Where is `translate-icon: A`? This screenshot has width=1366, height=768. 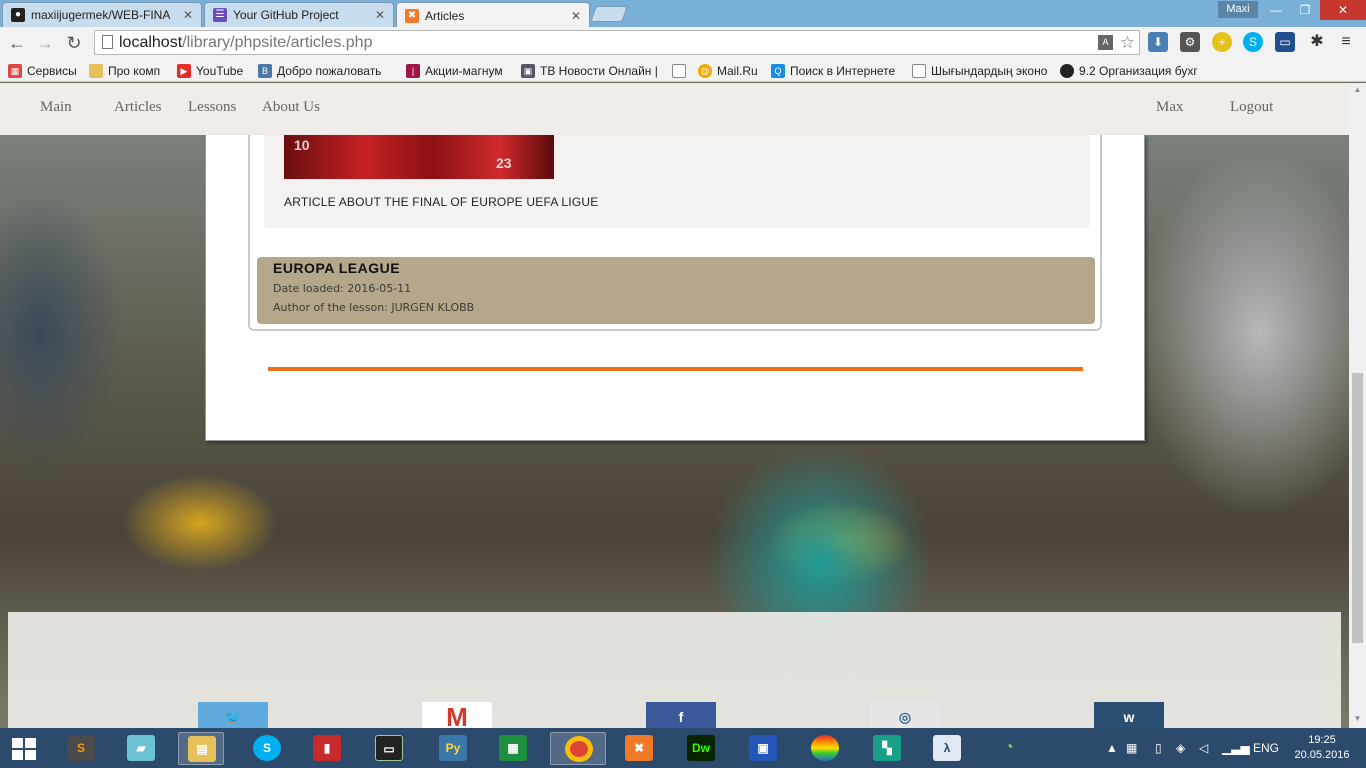 translate-icon: A is located at coordinates (1105, 42).